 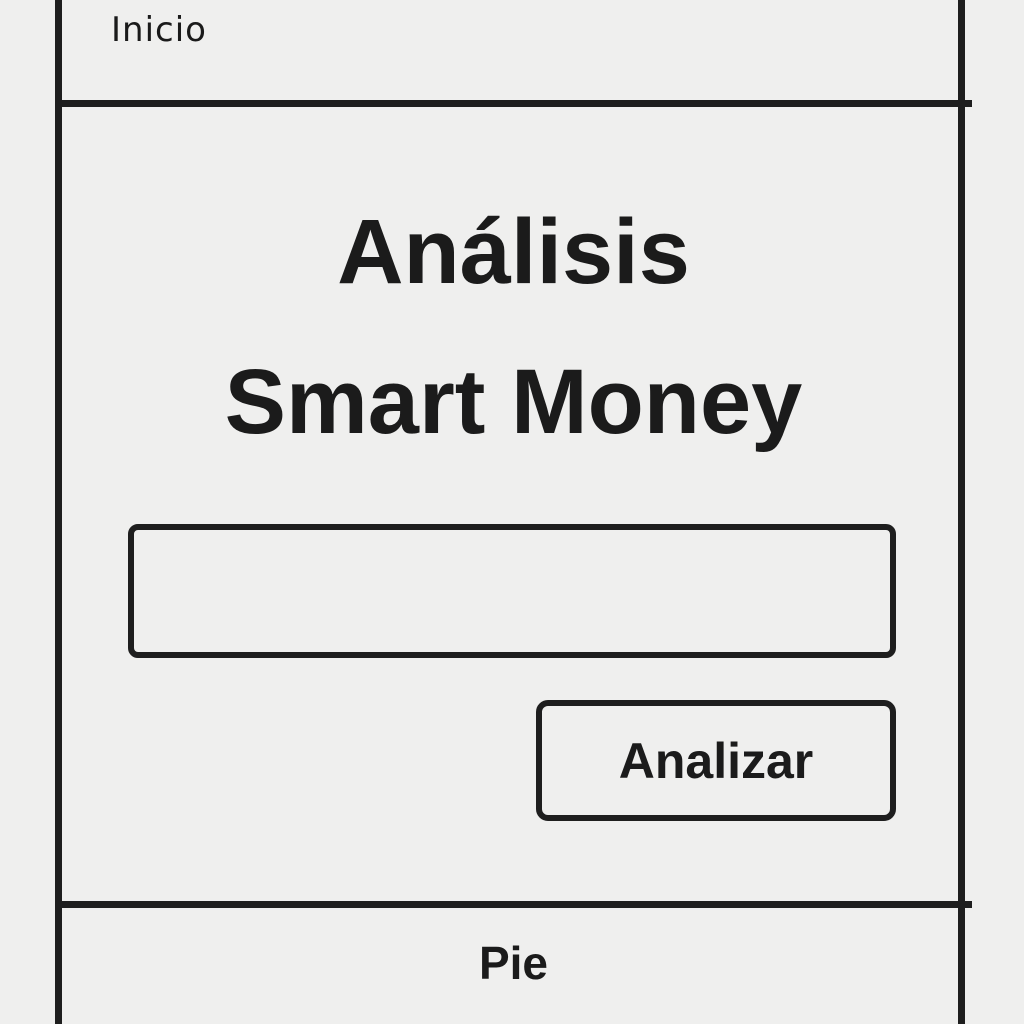 I want to click on home-link: Inicio, so click(x=159, y=30).